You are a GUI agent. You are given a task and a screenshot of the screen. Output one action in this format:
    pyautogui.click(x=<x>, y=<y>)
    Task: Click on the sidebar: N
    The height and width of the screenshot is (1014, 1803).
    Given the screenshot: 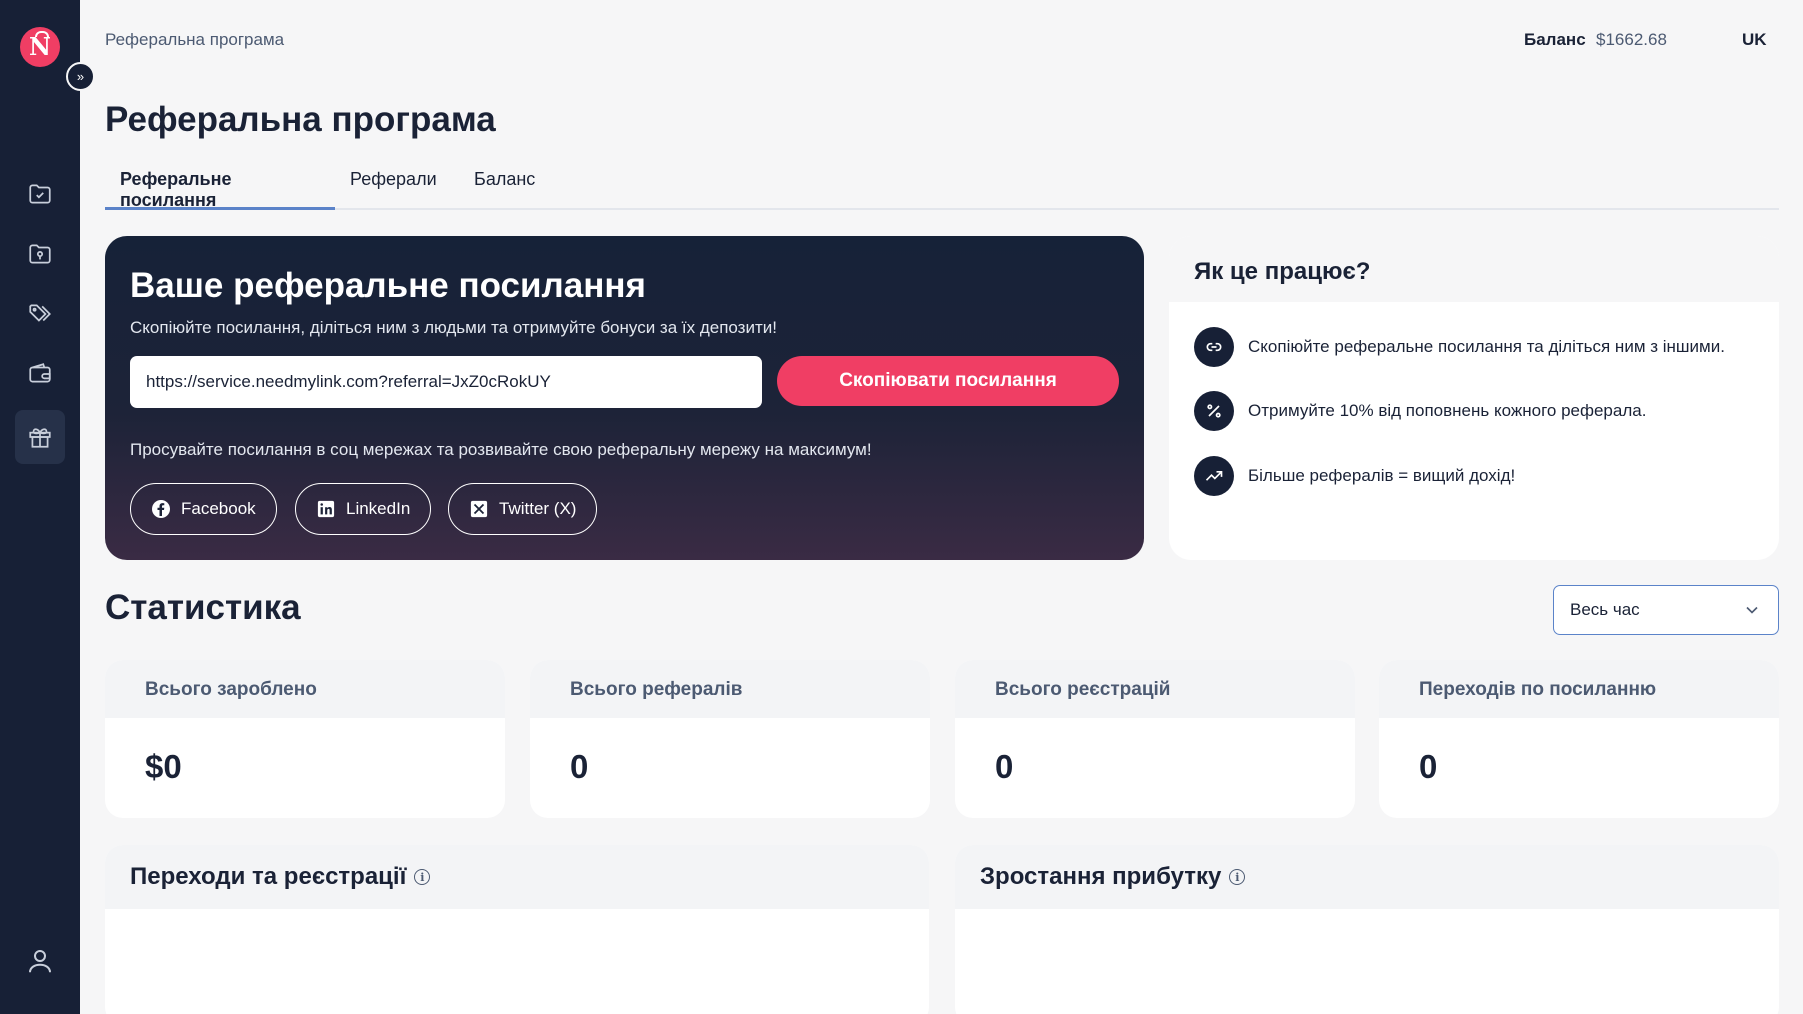 What is the action you would take?
    pyautogui.click(x=40, y=507)
    